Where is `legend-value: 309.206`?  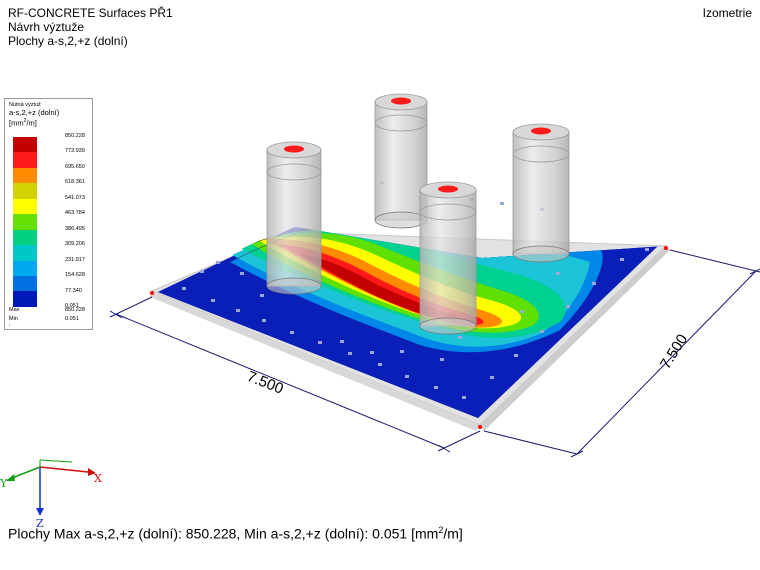 legend-value: 309.206 is located at coordinates (75, 244).